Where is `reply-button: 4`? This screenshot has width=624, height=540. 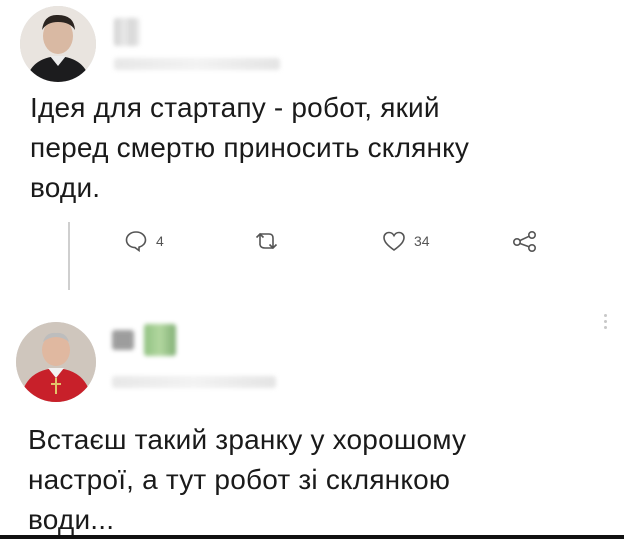 reply-button: 4 is located at coordinates (144, 241).